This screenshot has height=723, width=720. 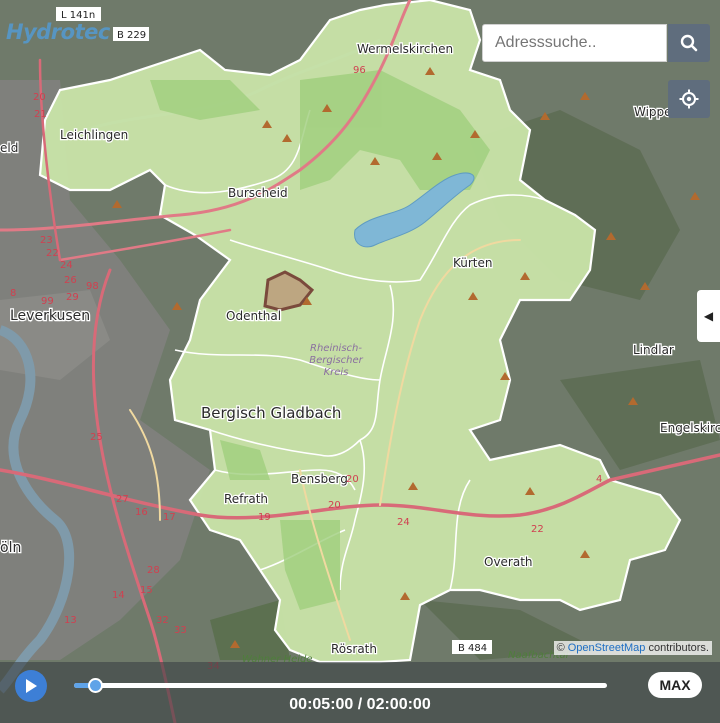 What do you see at coordinates (13, 293) in the screenshot?
I see `road-number: 8` at bounding box center [13, 293].